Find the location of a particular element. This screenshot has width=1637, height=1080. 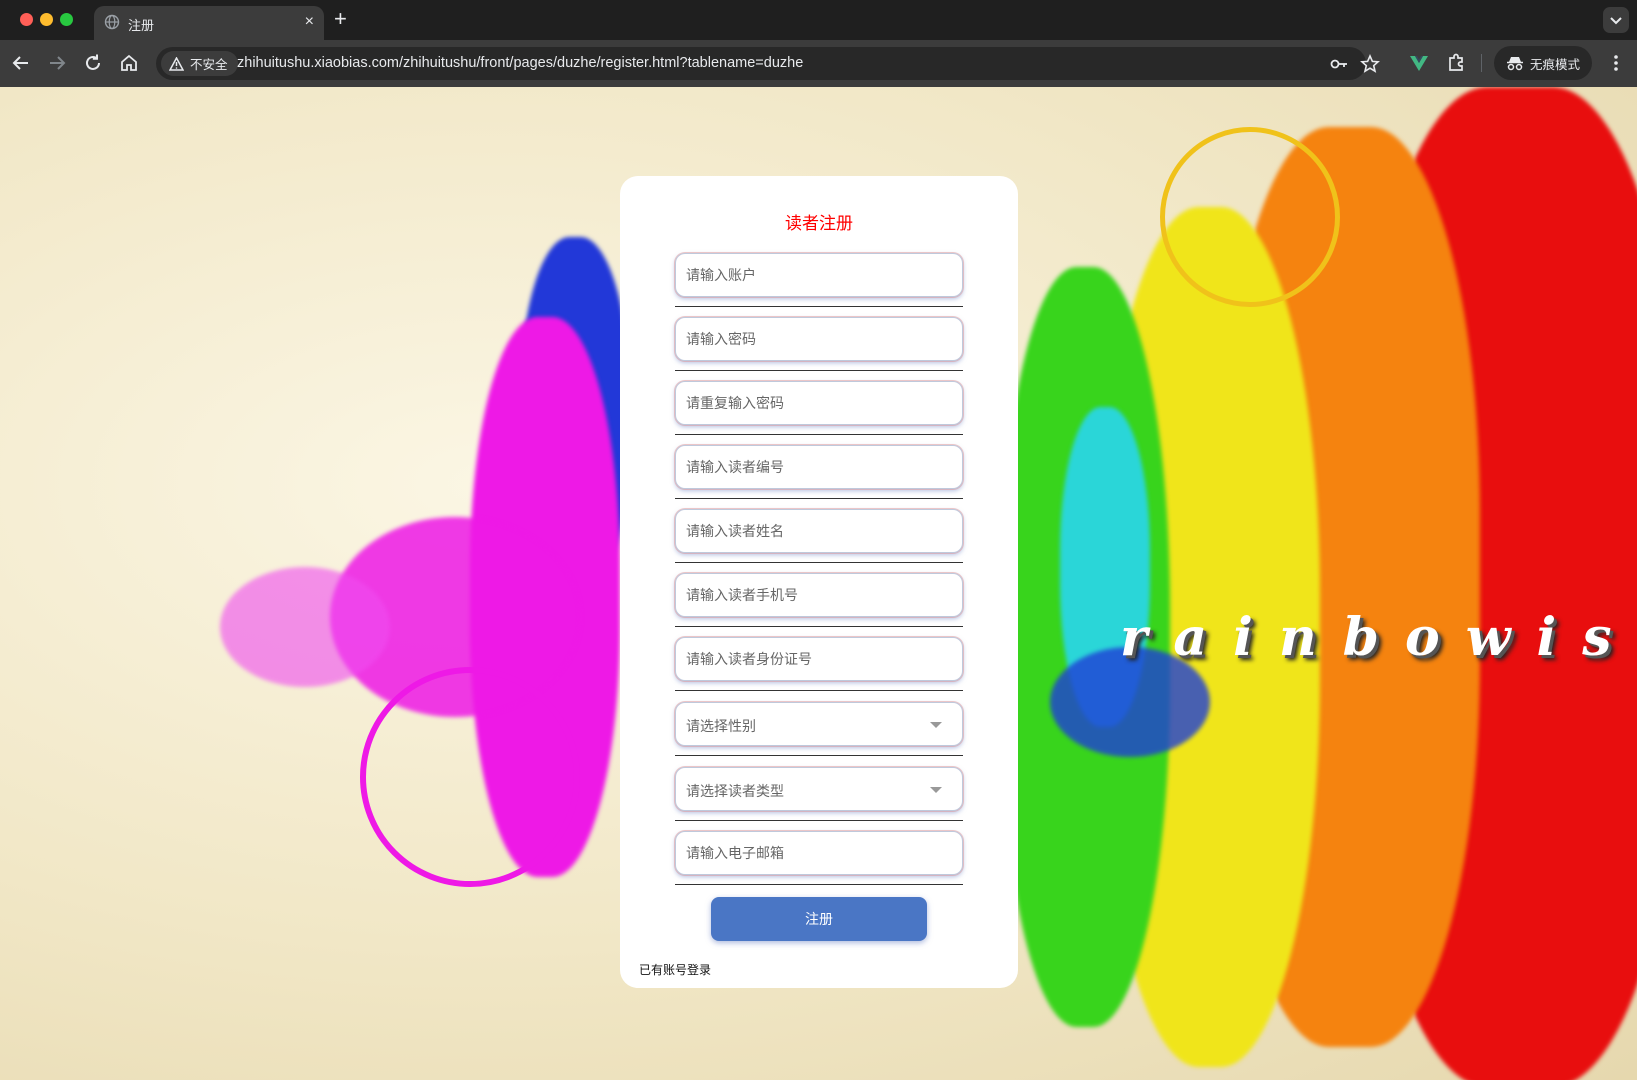

reader-id-field is located at coordinates (819, 467).